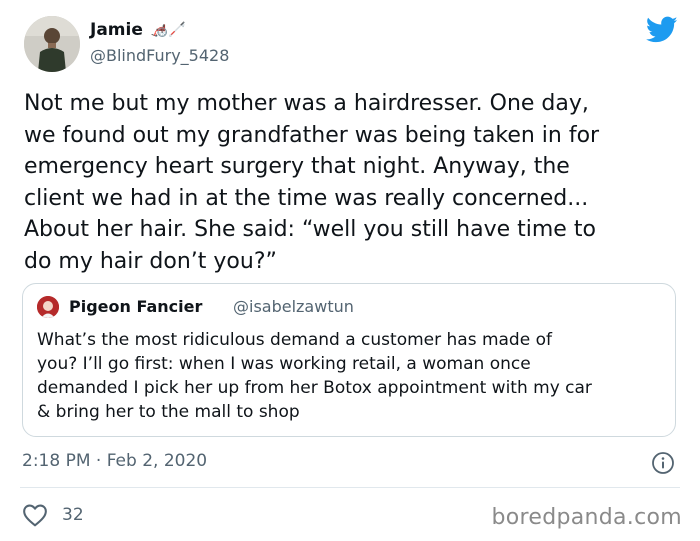 The height and width of the screenshot is (541, 700). What do you see at coordinates (159, 55) in the screenshot?
I see `author-handle: @BlindFury_5428` at bounding box center [159, 55].